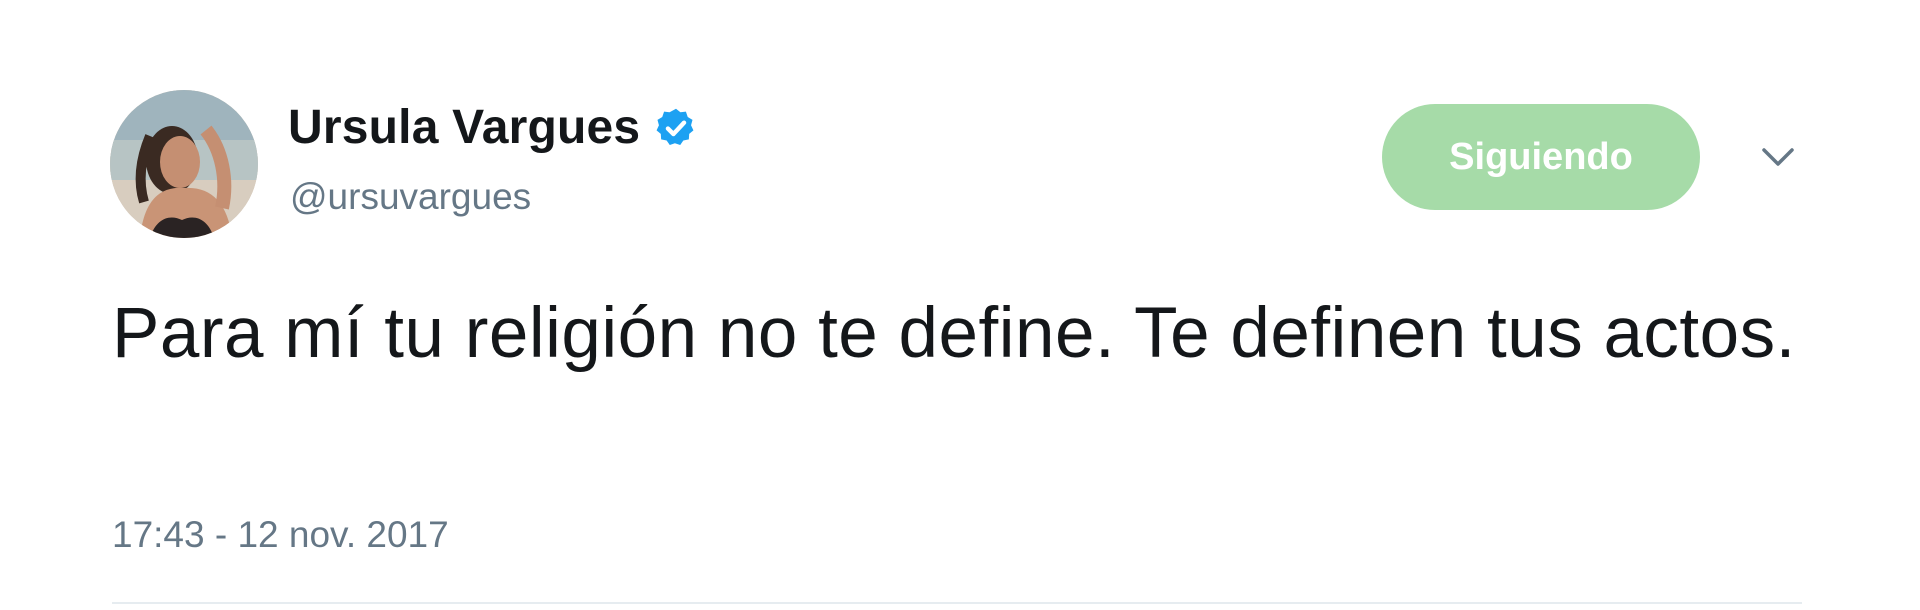 This screenshot has height=610, width=1920. What do you see at coordinates (957, 603) in the screenshot?
I see `divider` at bounding box center [957, 603].